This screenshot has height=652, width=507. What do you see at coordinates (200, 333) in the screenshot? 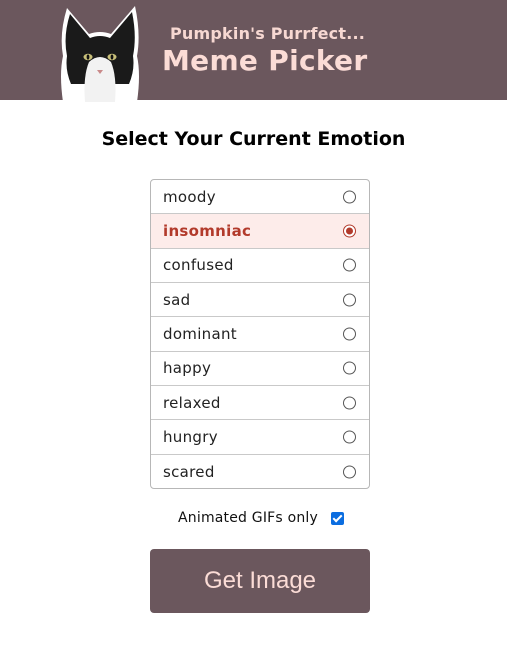
I see `emotion-label: dominant` at bounding box center [200, 333].